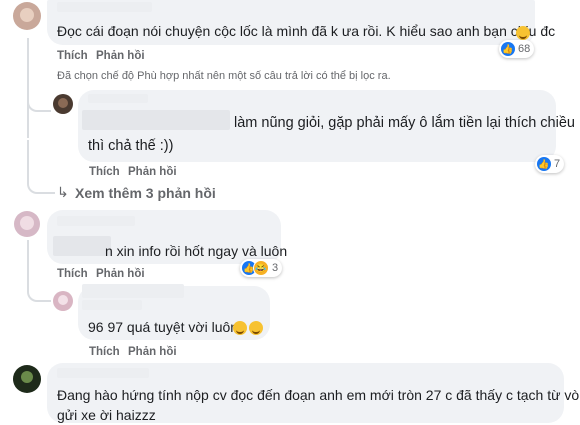 The image size is (580, 425). I want to click on reaction-summary: 👍 68, so click(517, 49).